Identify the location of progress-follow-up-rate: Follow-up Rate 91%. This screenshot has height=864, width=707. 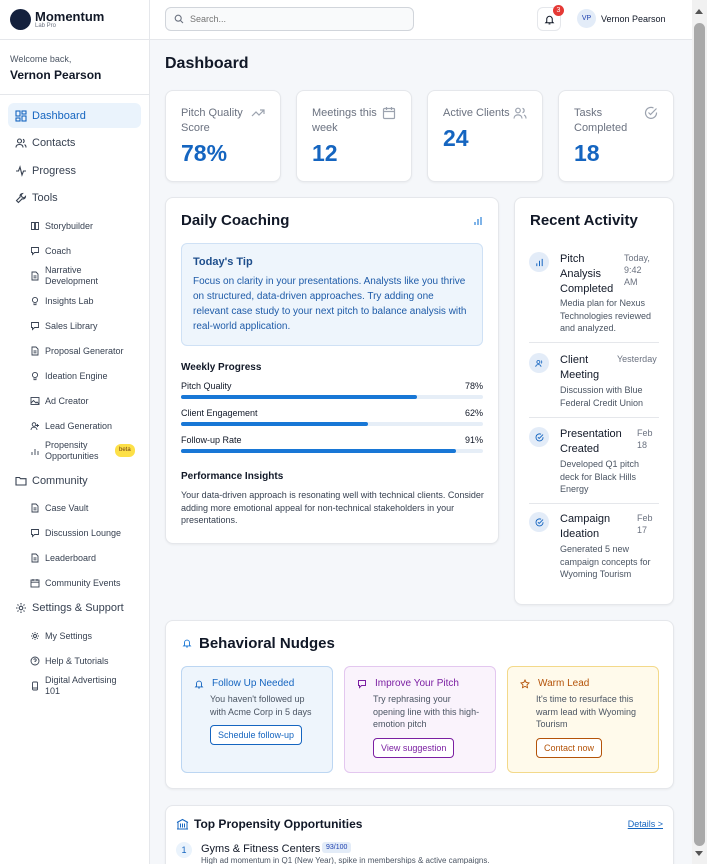
(332, 444).